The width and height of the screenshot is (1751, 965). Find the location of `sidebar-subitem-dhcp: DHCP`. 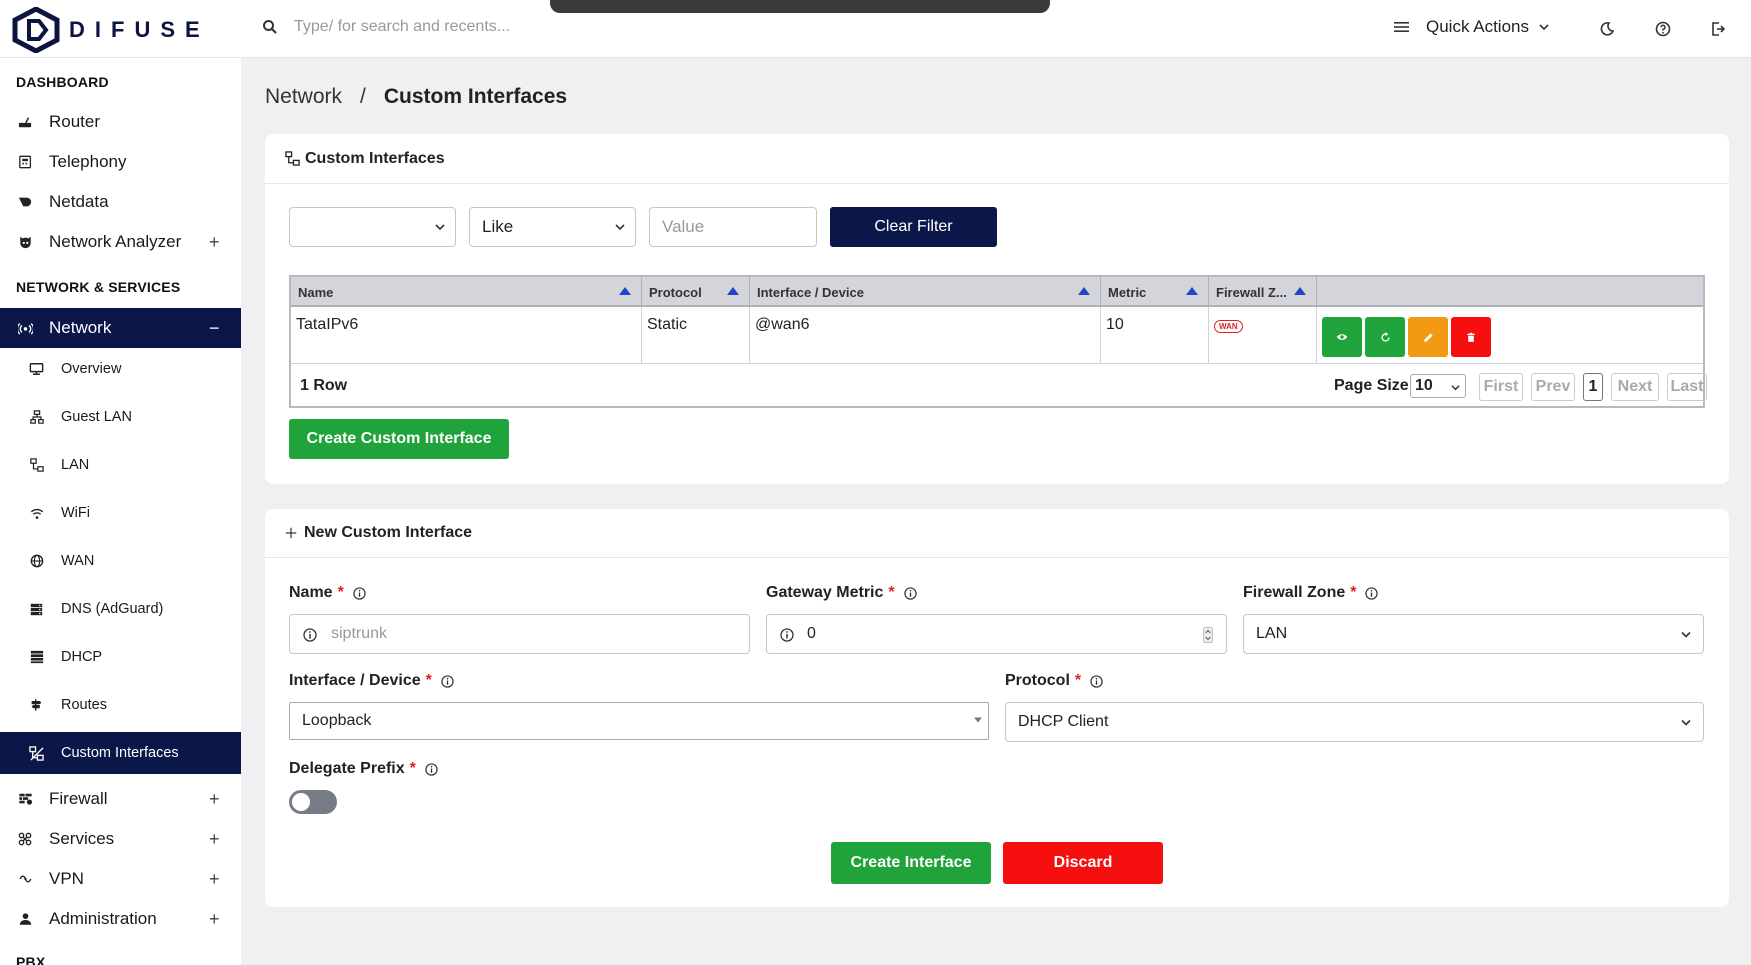

sidebar-subitem-dhcp: DHCP is located at coordinates (120, 657).